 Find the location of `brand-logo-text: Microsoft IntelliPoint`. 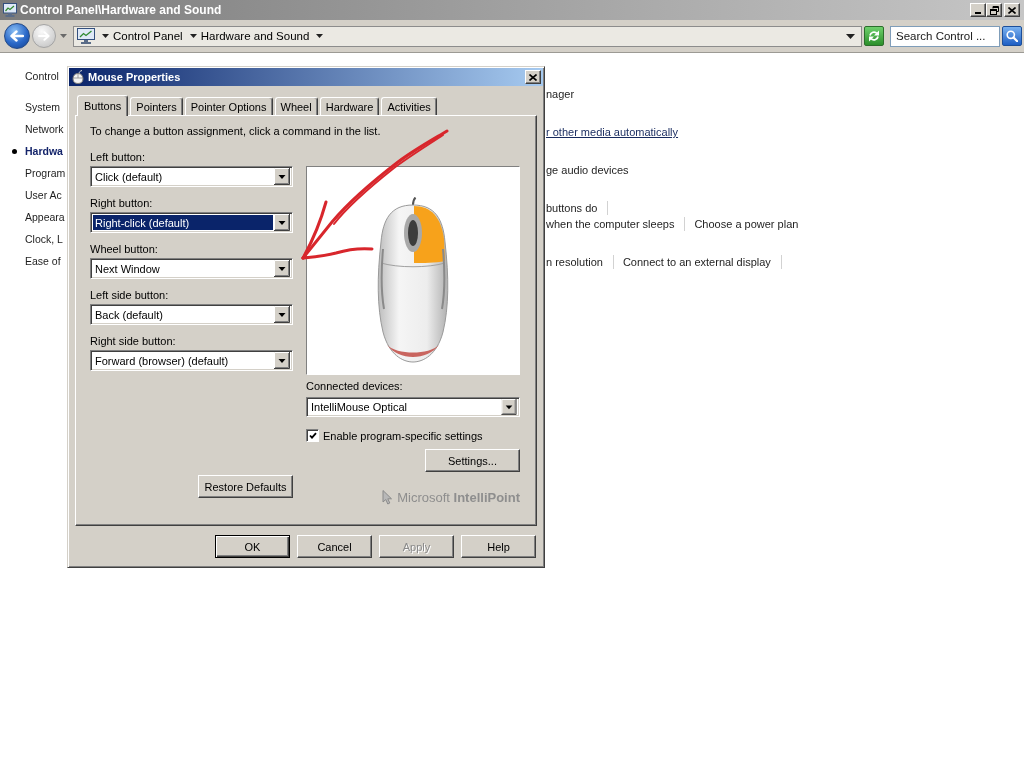

brand-logo-text: Microsoft IntelliPoint is located at coordinates (458, 497).